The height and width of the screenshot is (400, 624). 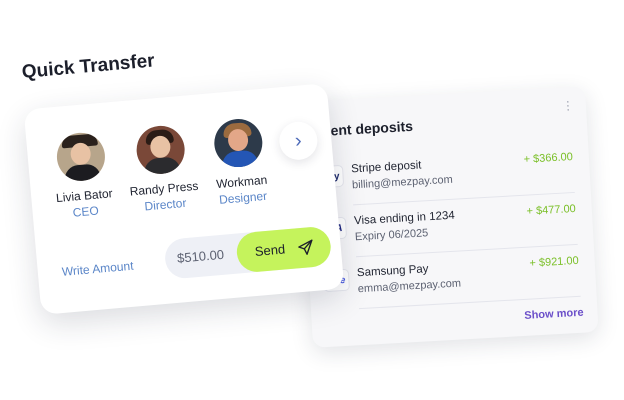 What do you see at coordinates (391, 235) in the screenshot?
I see `deposit-sub: Expiry 06/2025` at bounding box center [391, 235].